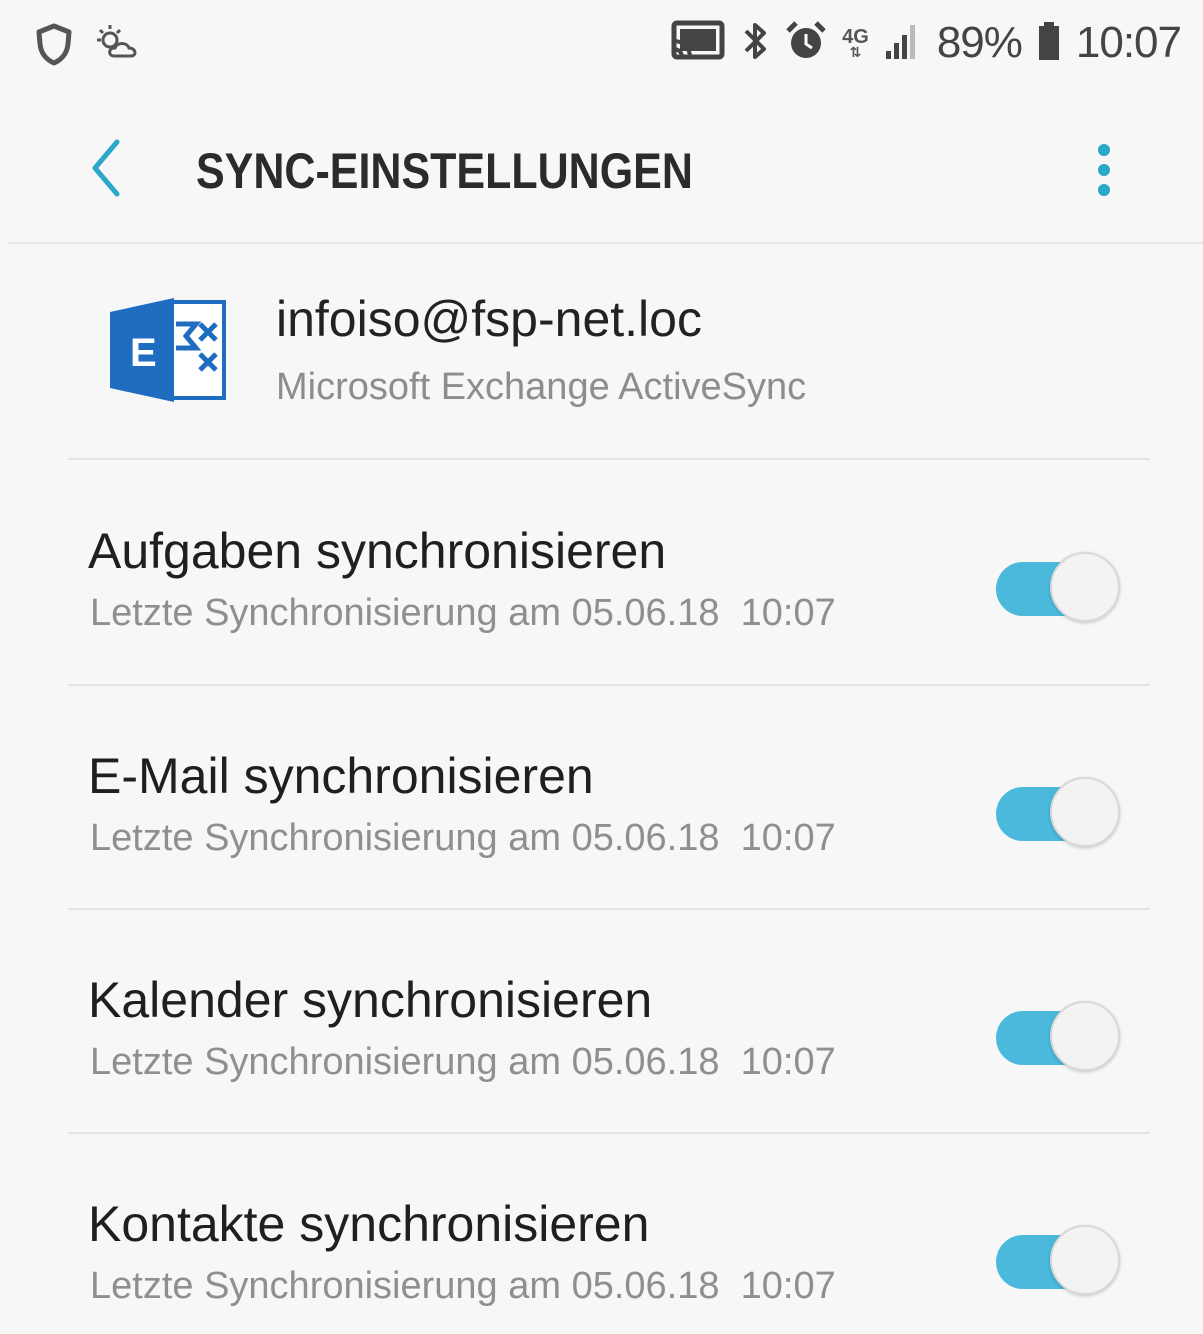  I want to click on sync-row-title: Kontakte synchronisieren, so click(369, 1224).